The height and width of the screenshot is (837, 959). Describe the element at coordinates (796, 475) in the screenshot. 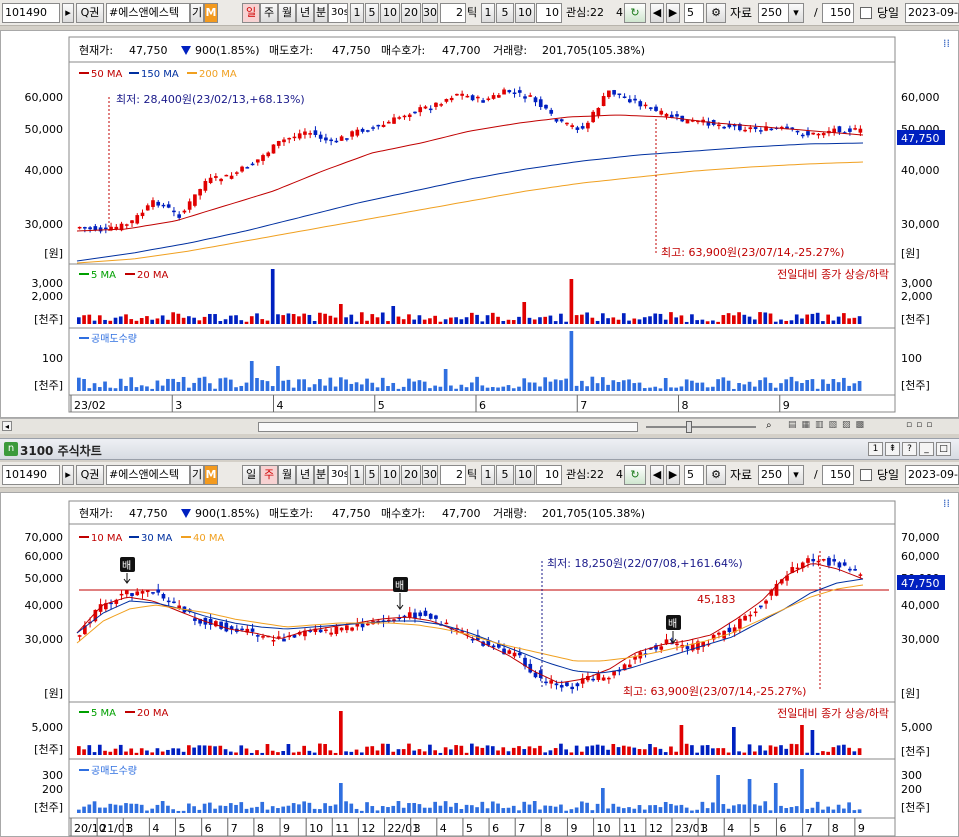

I see `data-count-dropdown-icon-bottom: ▾` at that location.